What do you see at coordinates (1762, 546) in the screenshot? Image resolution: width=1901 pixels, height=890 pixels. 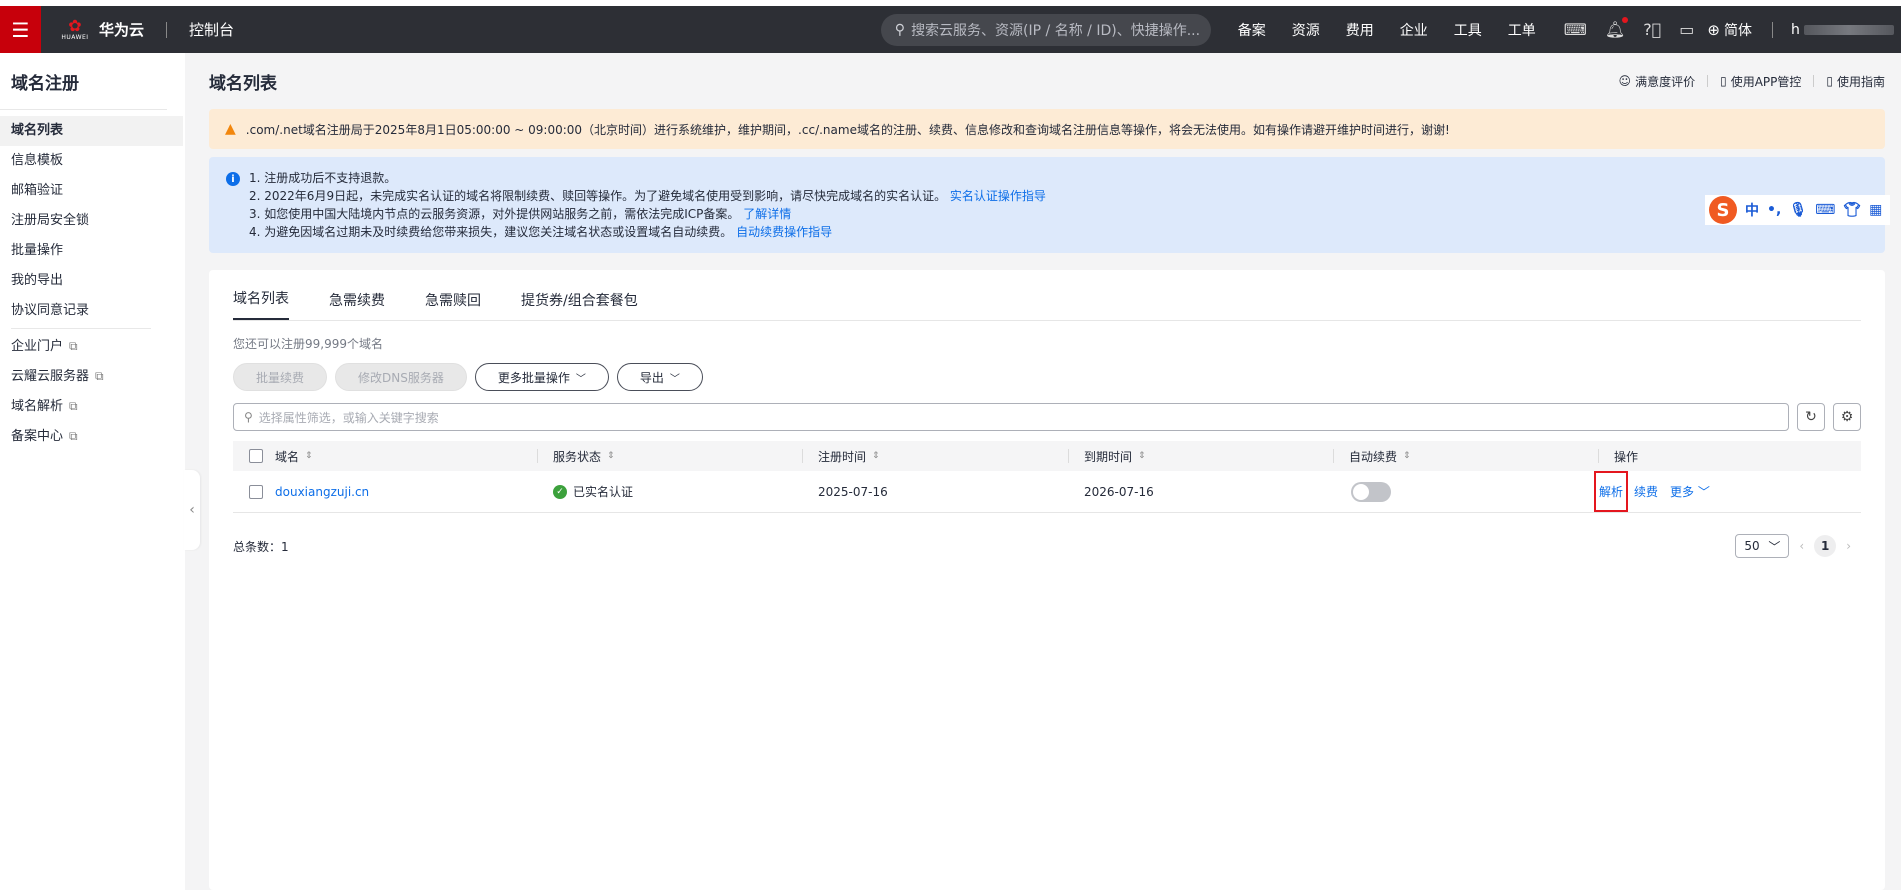 I see `page-size-select: 50 ﹀` at bounding box center [1762, 546].